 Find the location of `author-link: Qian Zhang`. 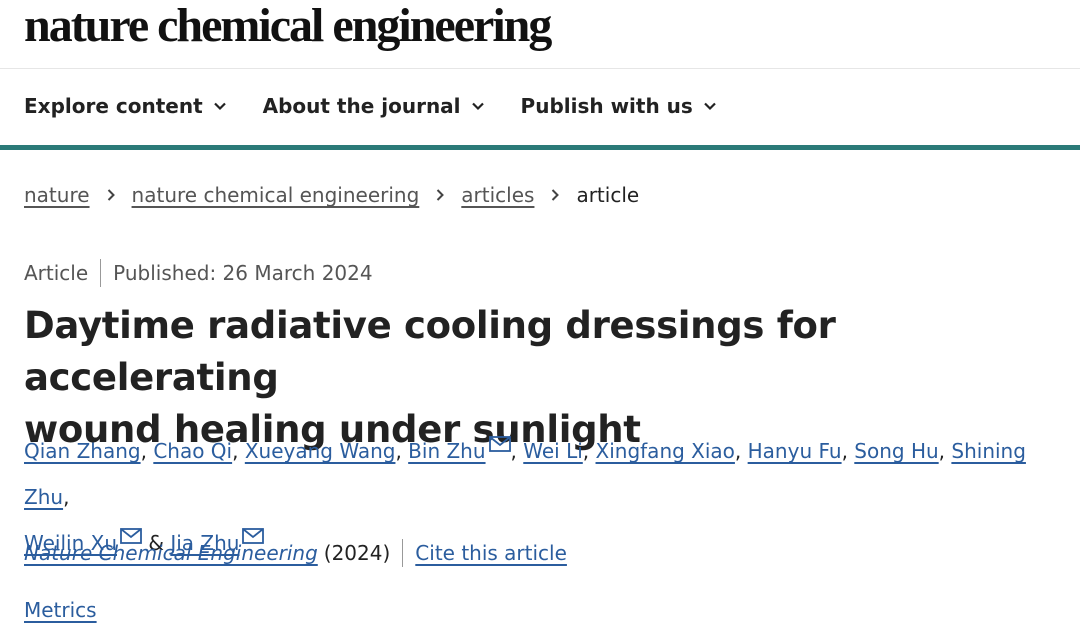

author-link: Qian Zhang is located at coordinates (82, 451).